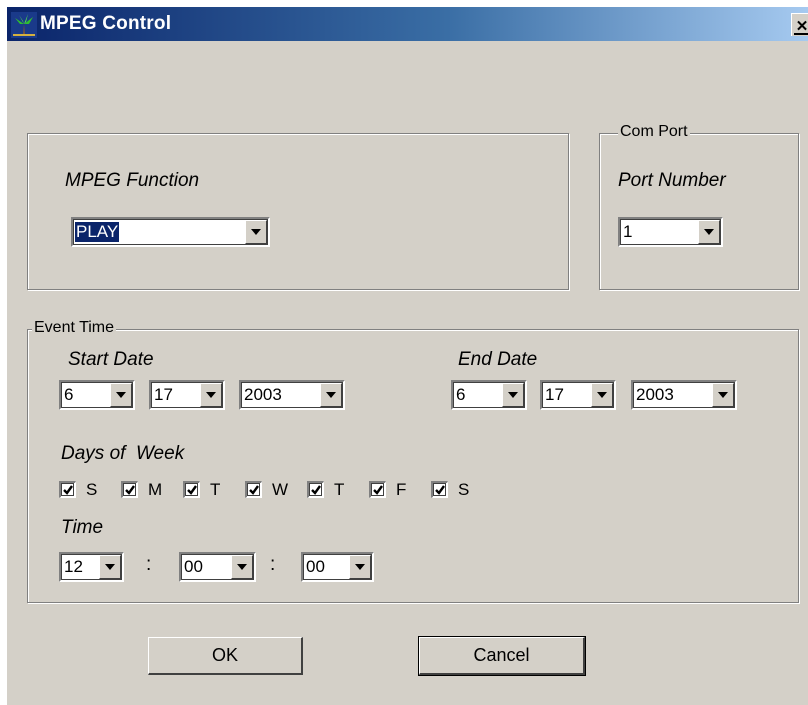 This screenshot has width=808, height=705. Describe the element at coordinates (401, 489) in the screenshot. I see `day-label: F` at that location.